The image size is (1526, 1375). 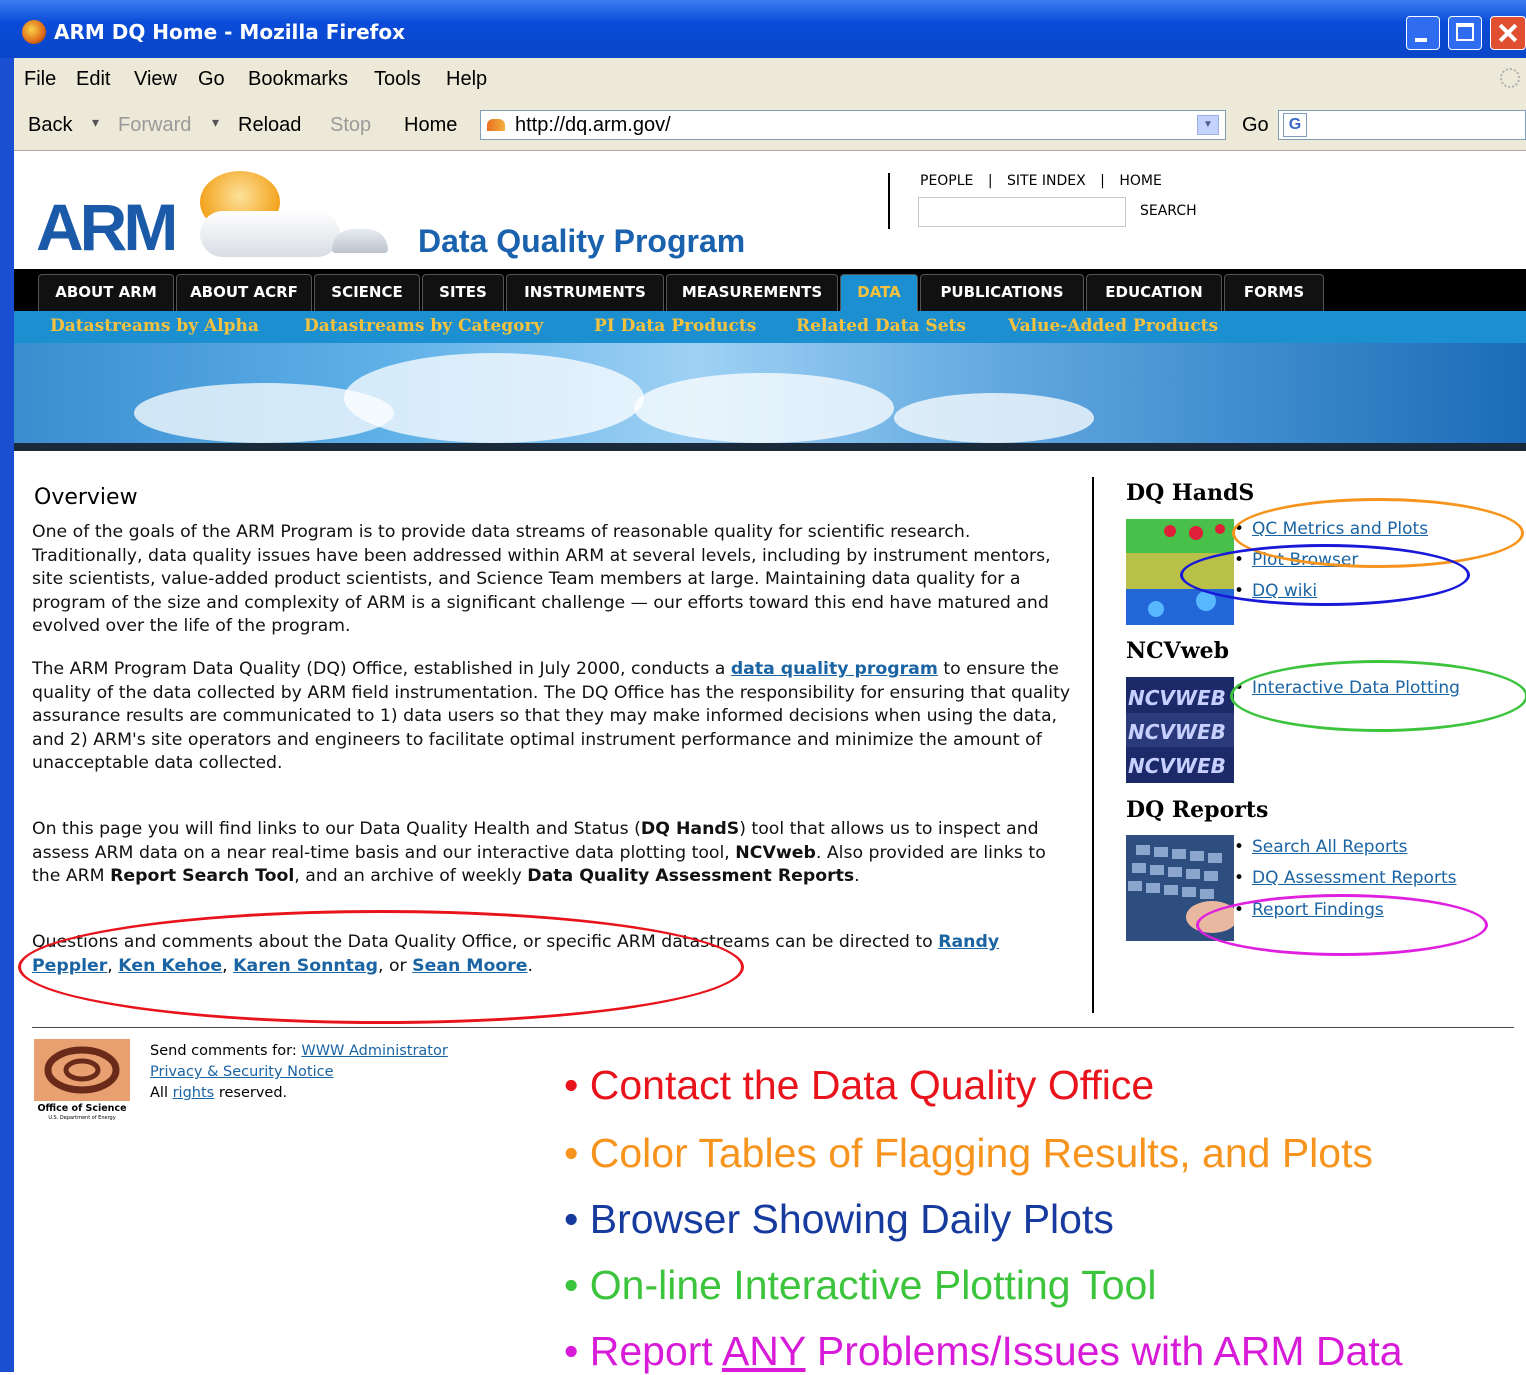 I want to click on top-links: PEOPLE | SITE INDEX | HOME, so click(x=1046, y=181).